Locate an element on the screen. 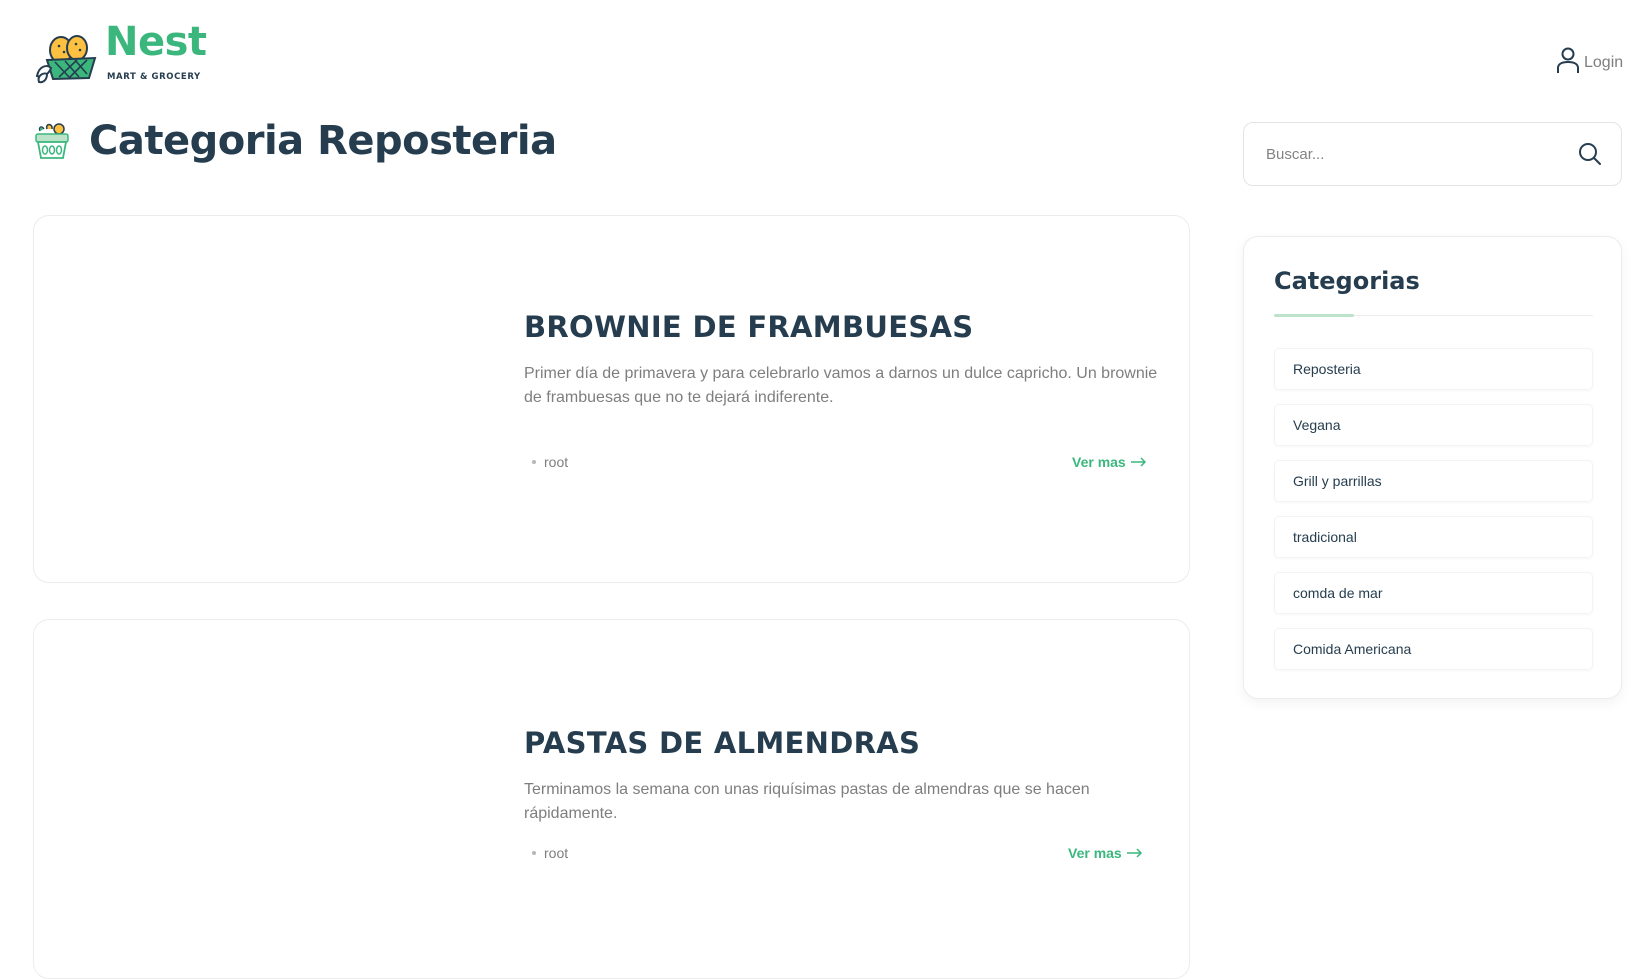 This screenshot has width=1641, height=979. category-item-reposteria: Reposteria is located at coordinates (1433, 369).